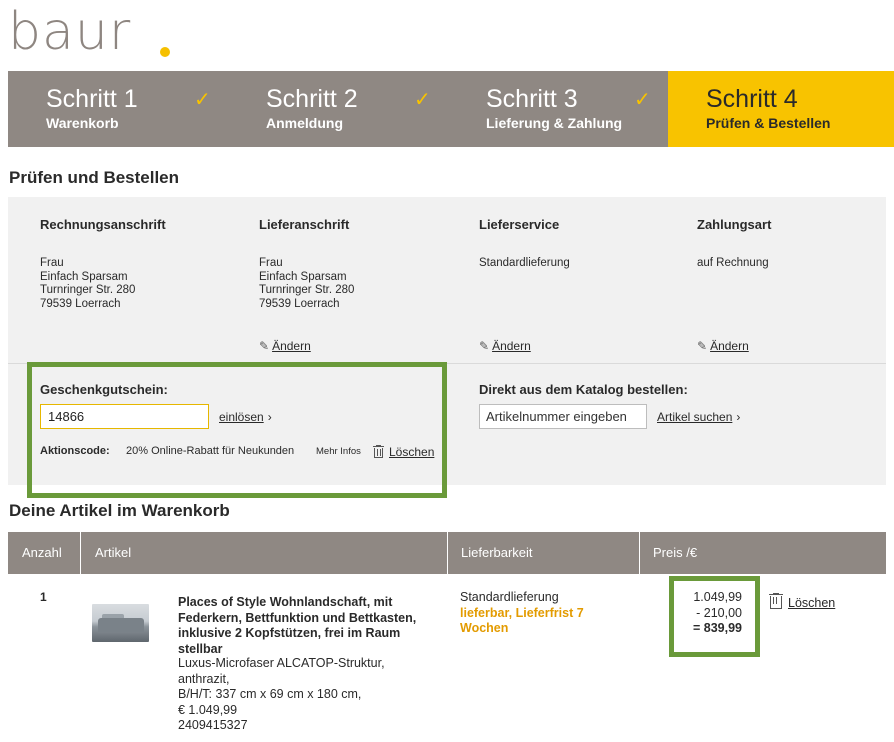 The height and width of the screenshot is (742, 894). What do you see at coordinates (522, 620) in the screenshot?
I see `availability-status: lieferbar, Lieferfrist 7 Wochen` at bounding box center [522, 620].